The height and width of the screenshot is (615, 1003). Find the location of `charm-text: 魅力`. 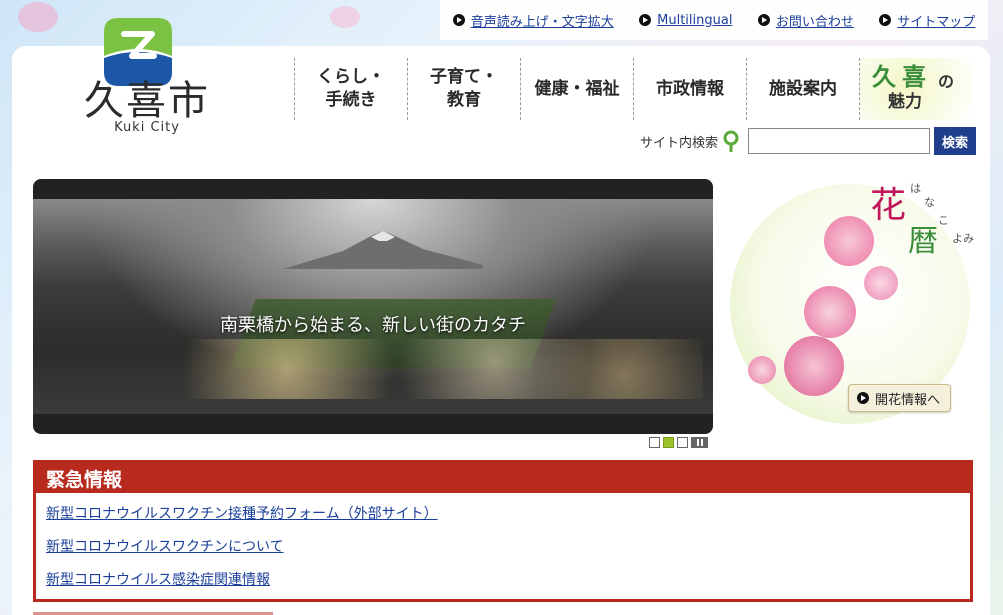

charm-text: 魅力 is located at coordinates (905, 102).